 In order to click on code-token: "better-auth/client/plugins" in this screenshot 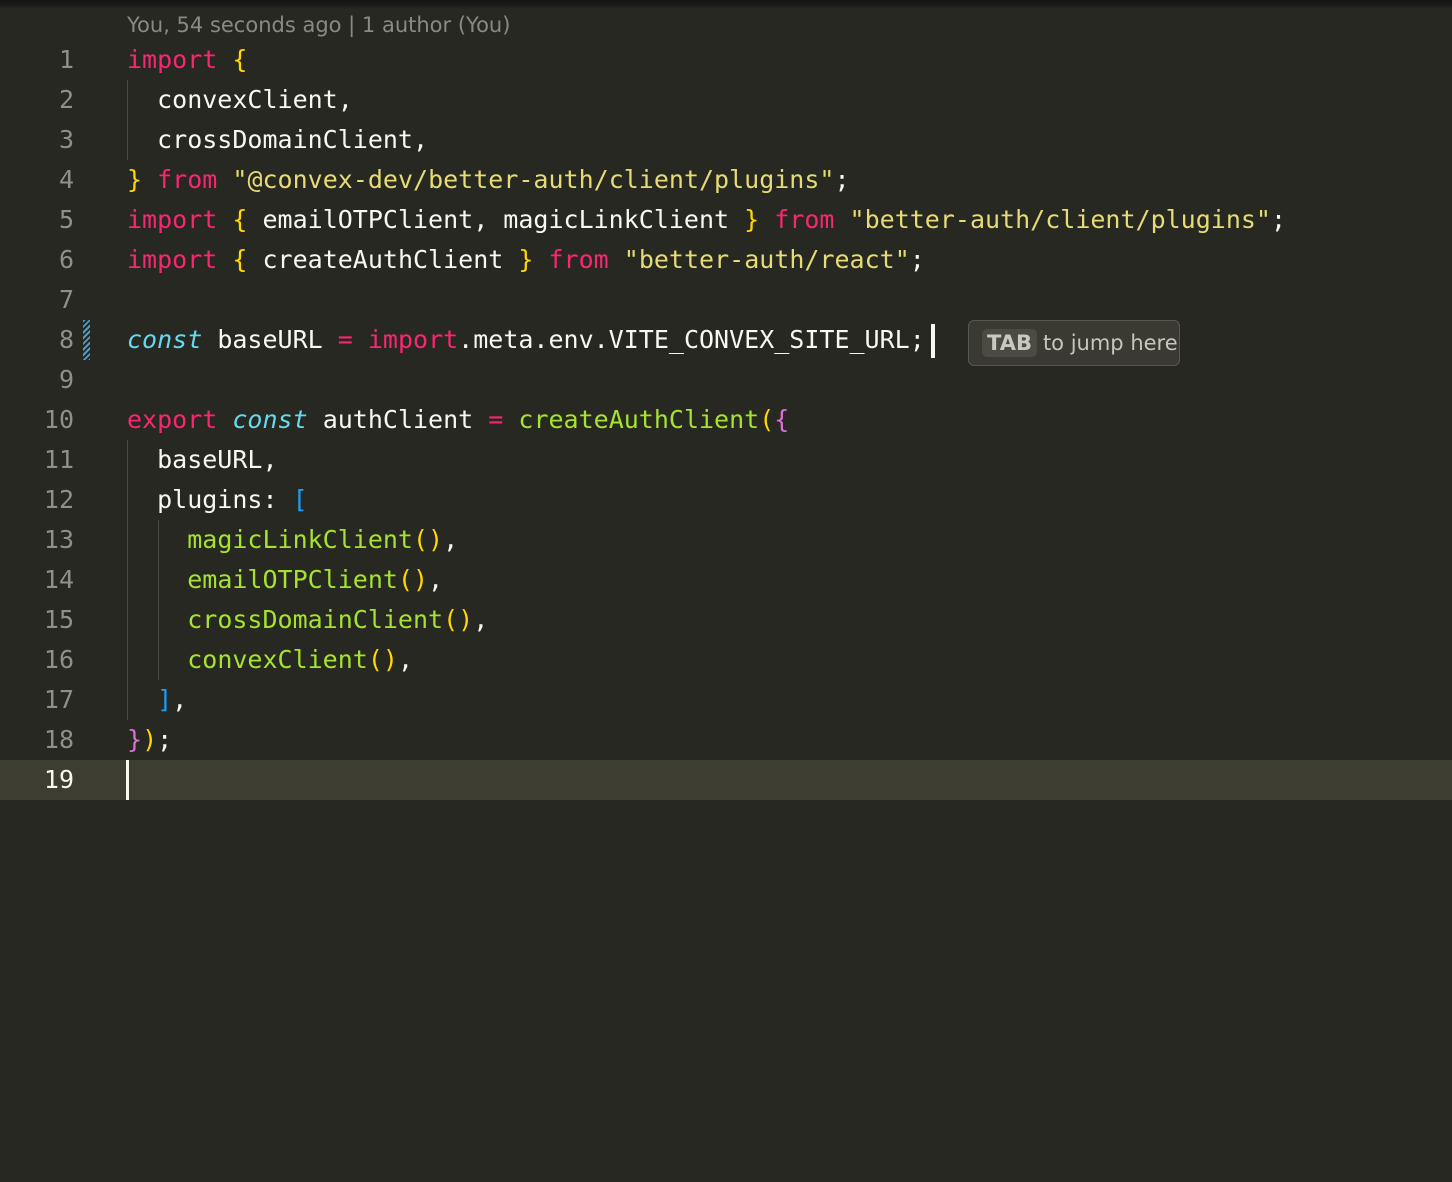, I will do `click(1060, 219)`.